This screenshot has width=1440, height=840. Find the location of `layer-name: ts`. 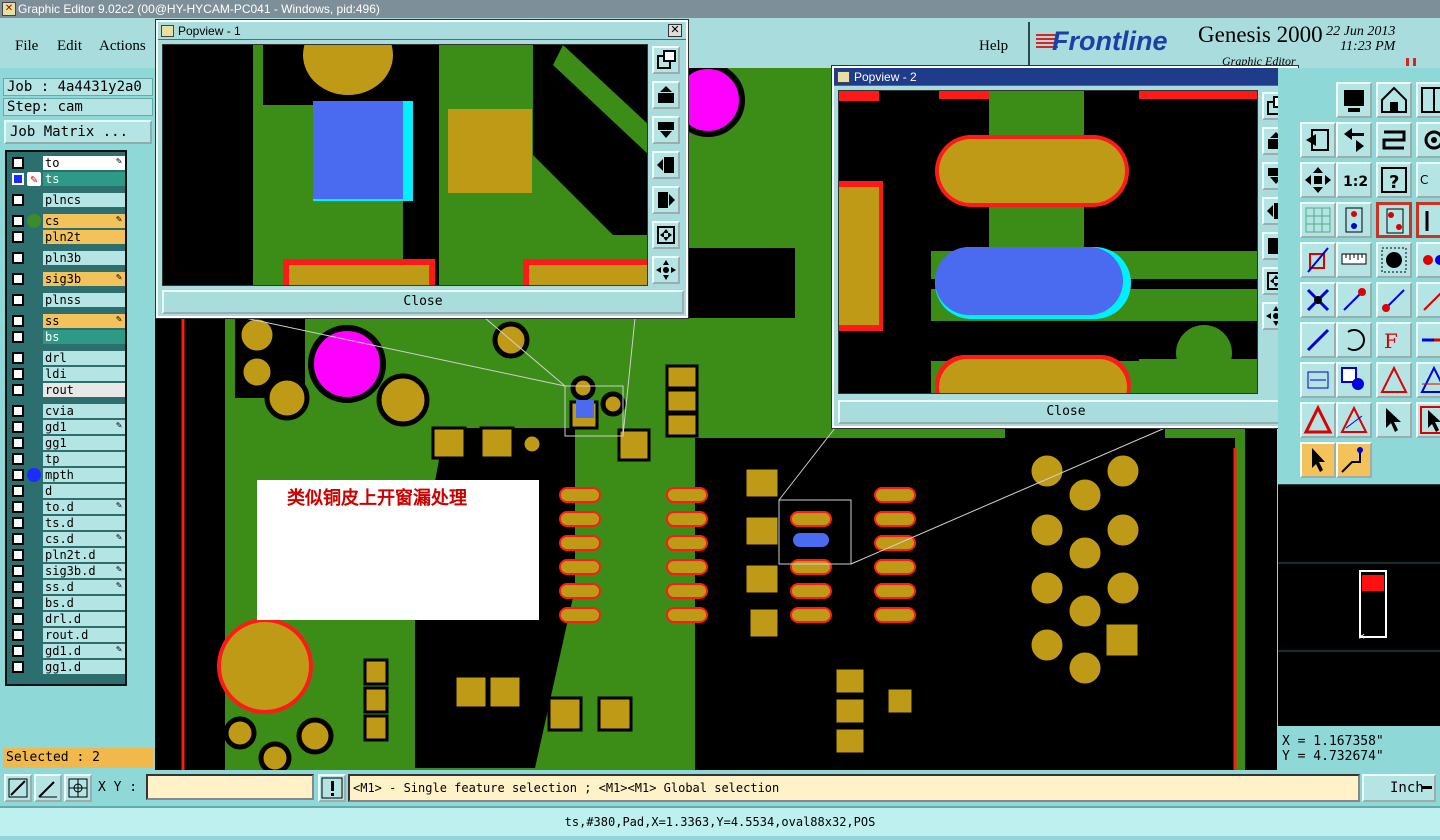

layer-name: ts is located at coordinates (84, 179).